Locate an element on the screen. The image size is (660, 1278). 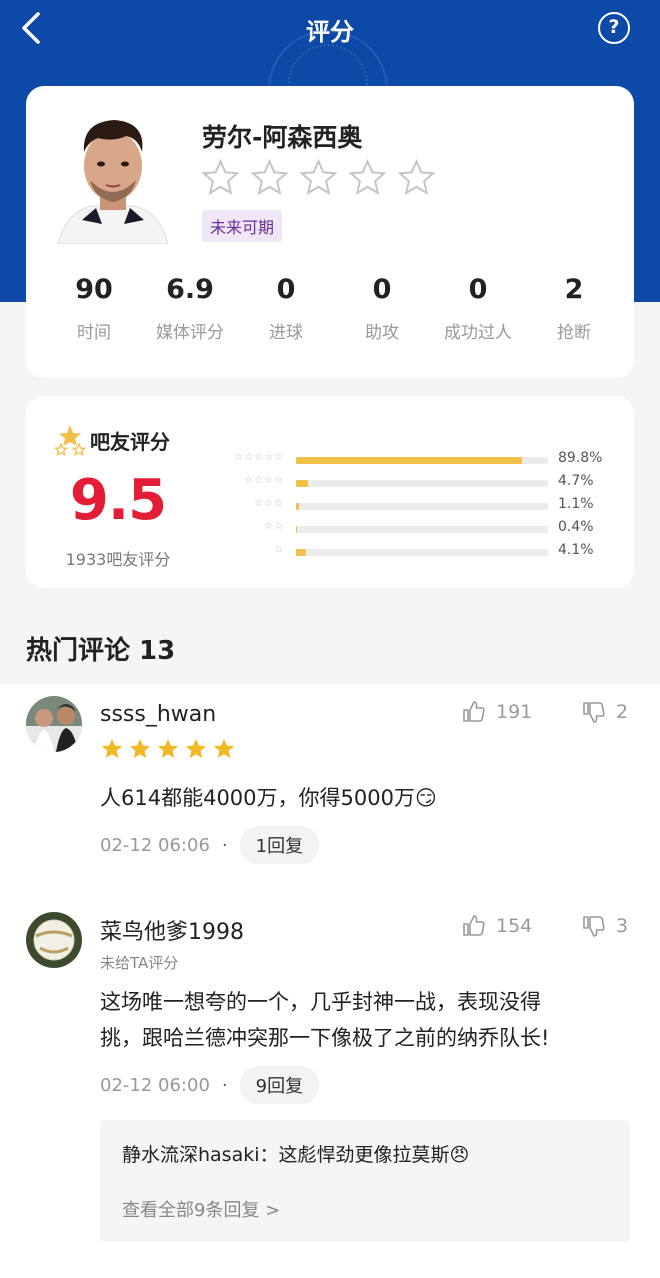
distribution-stars: ☆☆☆ is located at coordinates (269, 503).